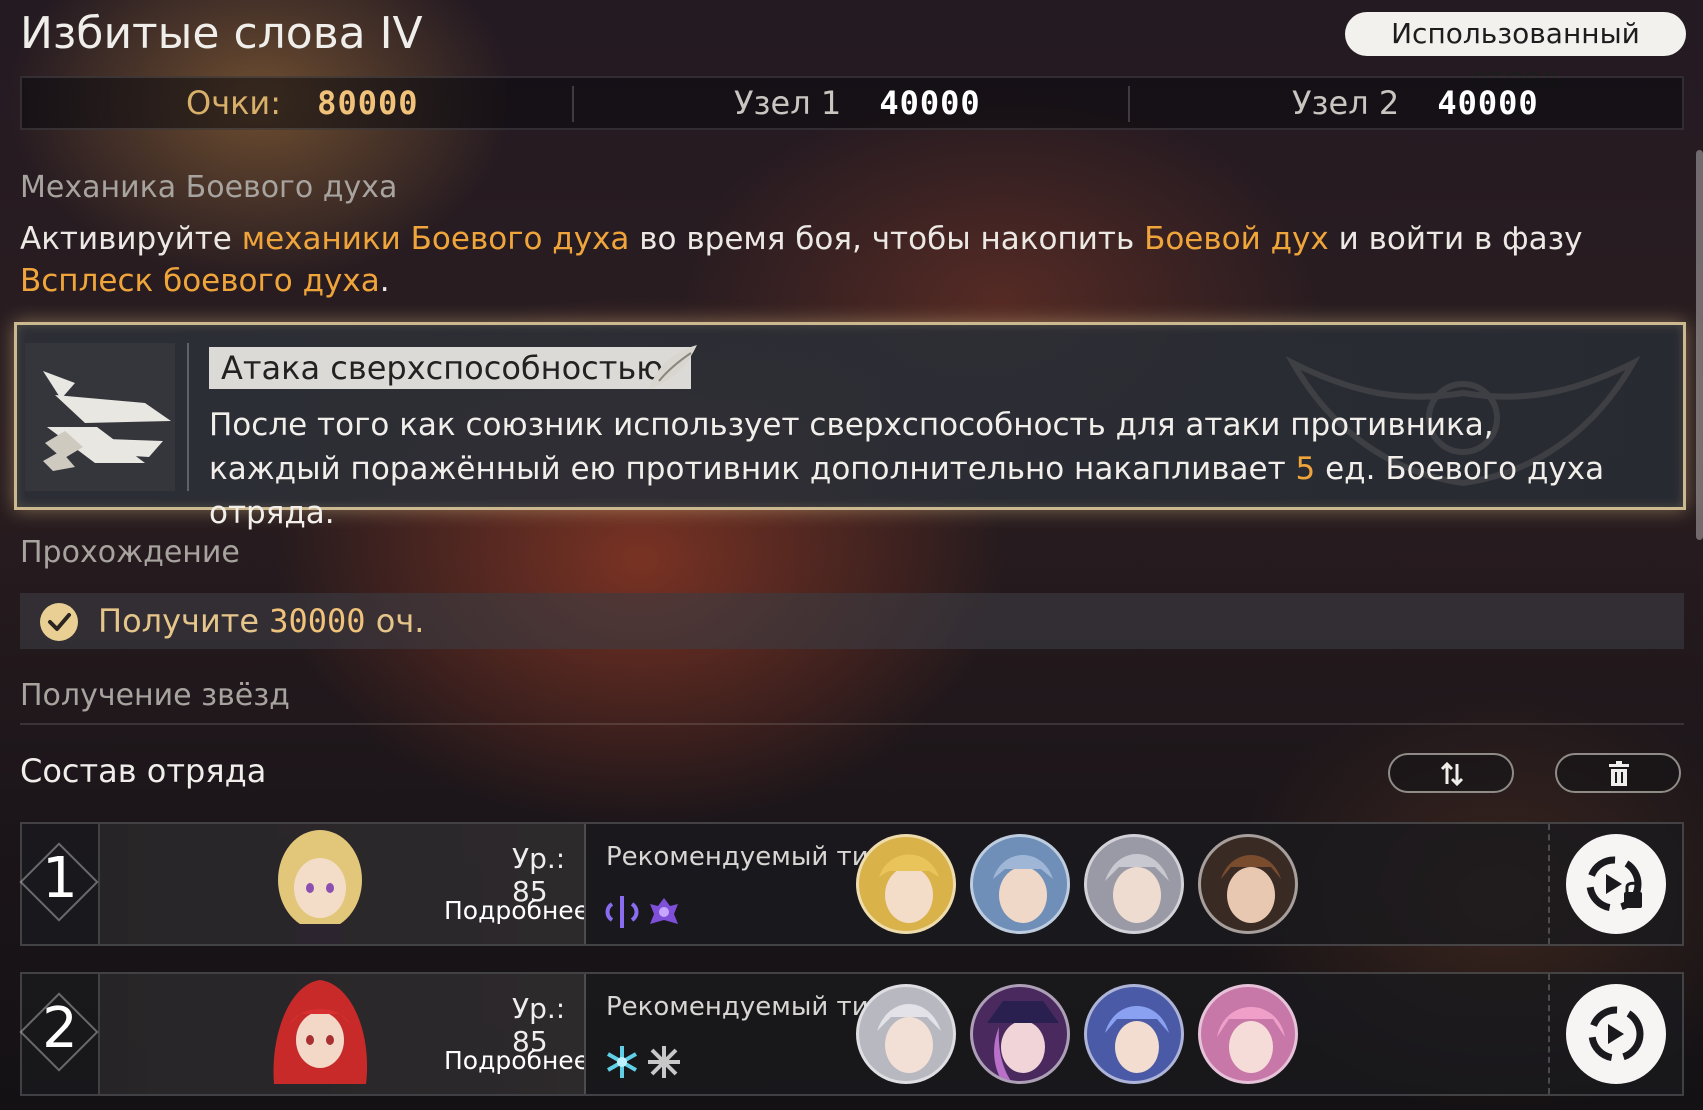  What do you see at coordinates (664, 911) in the screenshot?
I see `quantum-icon` at bounding box center [664, 911].